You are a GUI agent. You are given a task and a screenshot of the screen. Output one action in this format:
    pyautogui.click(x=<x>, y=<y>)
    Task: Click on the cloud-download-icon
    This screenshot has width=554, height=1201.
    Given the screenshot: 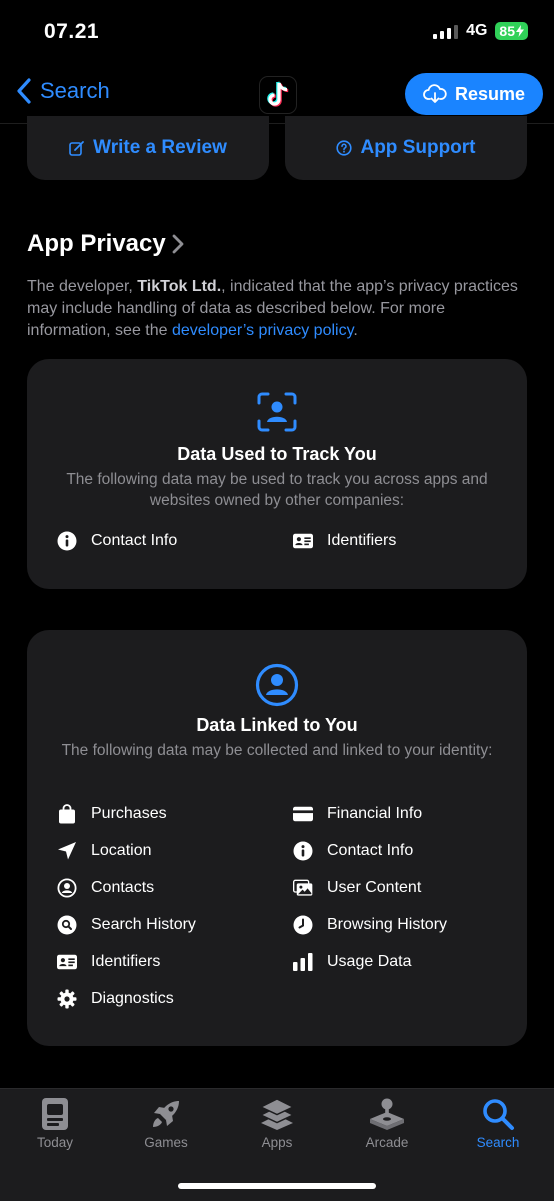 What is the action you would take?
    pyautogui.click(x=435, y=93)
    